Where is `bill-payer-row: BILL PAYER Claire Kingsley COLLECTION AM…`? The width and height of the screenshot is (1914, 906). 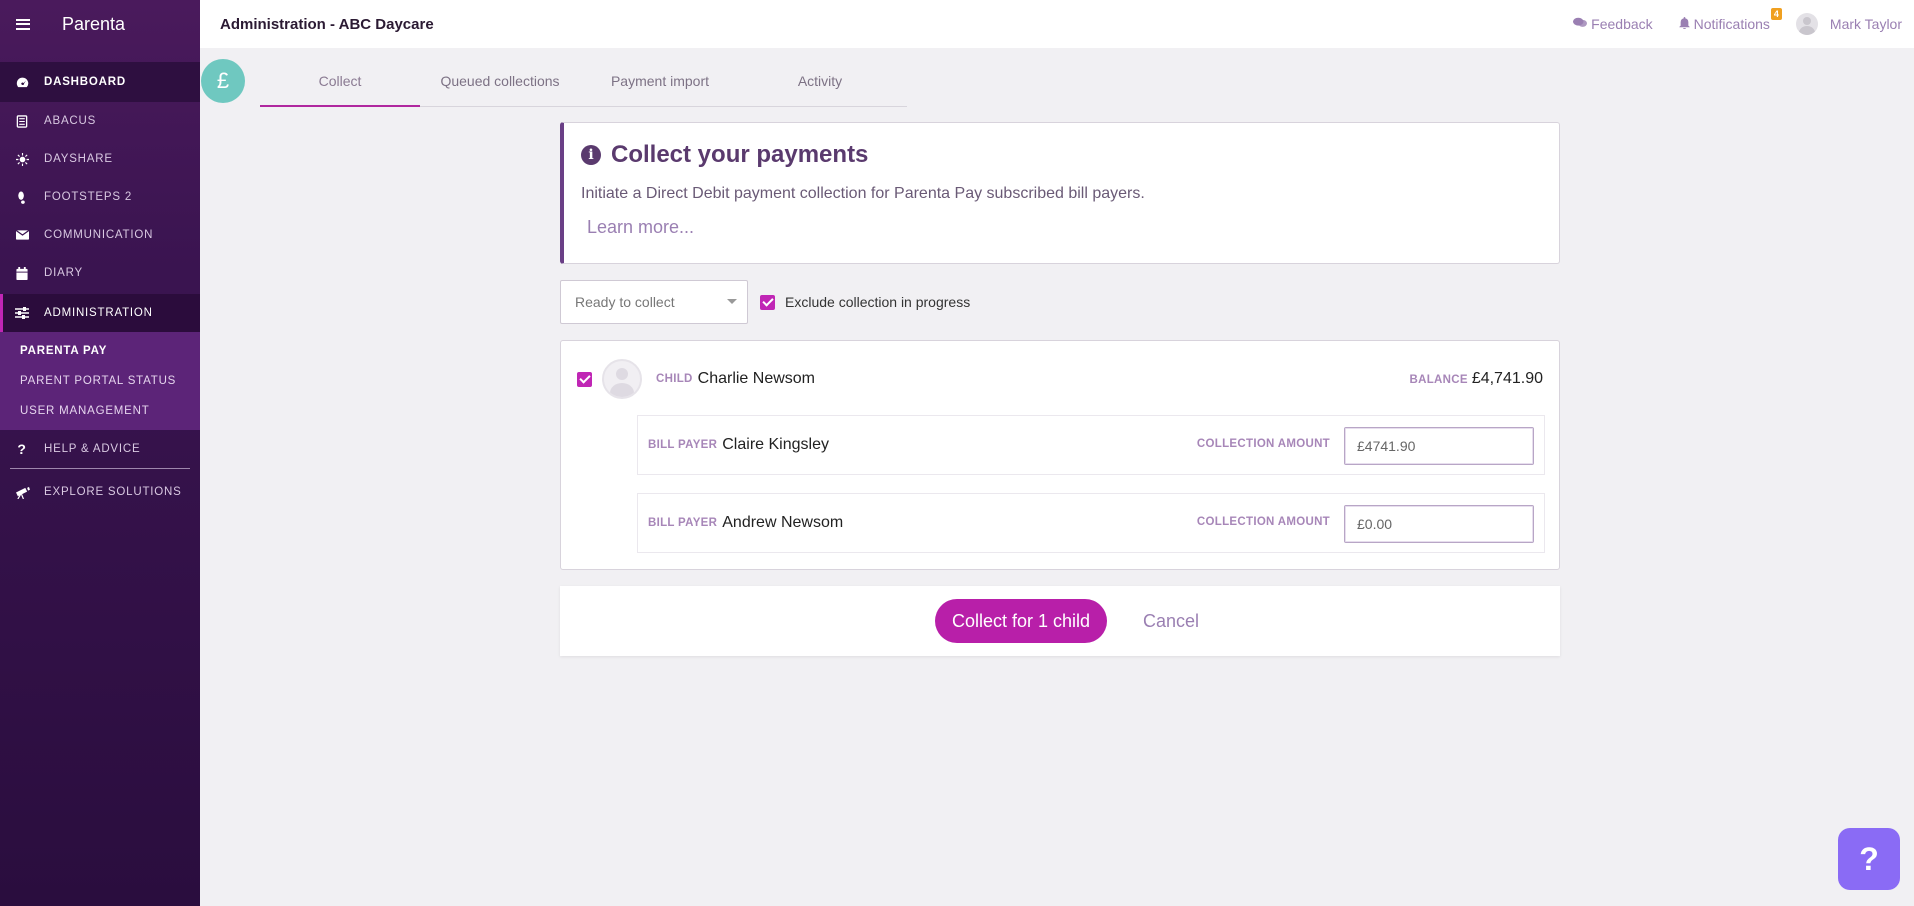 bill-payer-row: BILL PAYER Claire Kingsley COLLECTION AM… is located at coordinates (1091, 445).